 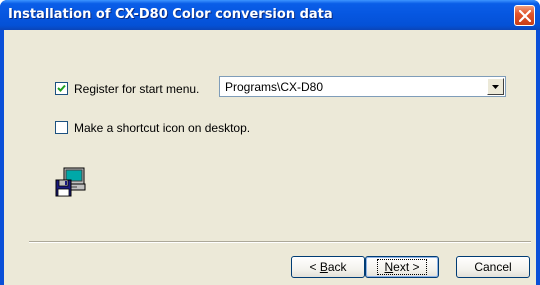 What do you see at coordinates (328, 267) in the screenshot?
I see `back-button: < Back` at bounding box center [328, 267].